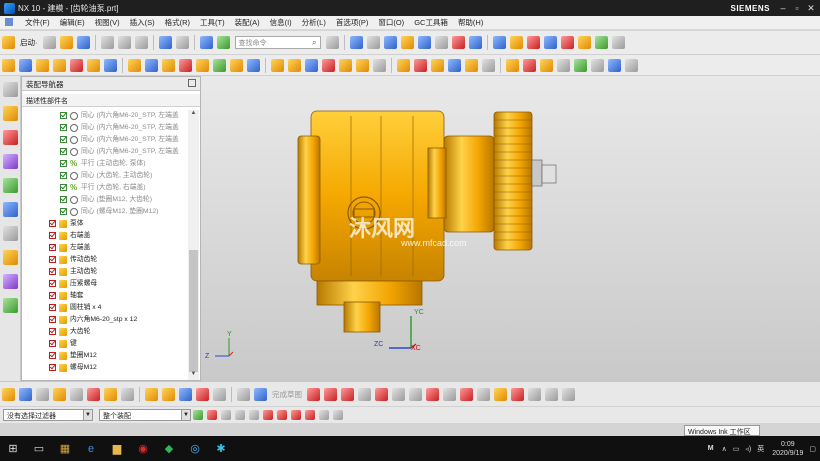 This screenshot has width=820, height=461. What do you see at coordinates (313, 394) in the screenshot?
I see `profile-icon` at bounding box center [313, 394].